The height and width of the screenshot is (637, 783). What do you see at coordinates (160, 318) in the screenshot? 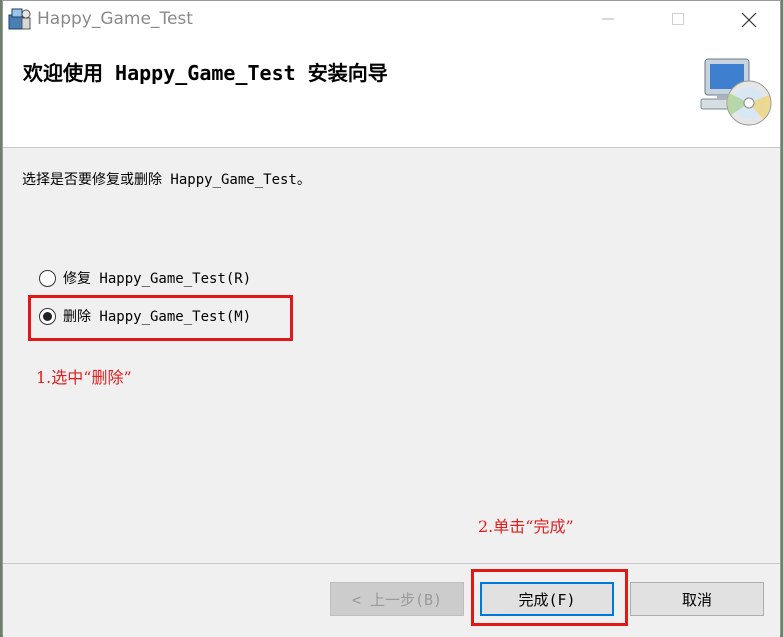
I see `remove-highlight-box` at bounding box center [160, 318].